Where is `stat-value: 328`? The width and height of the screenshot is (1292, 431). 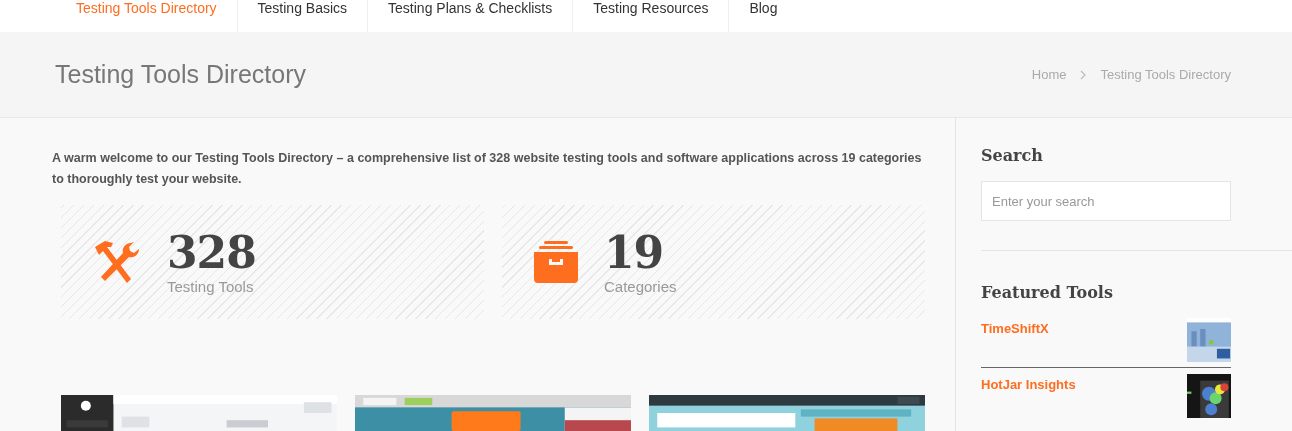 stat-value: 328 is located at coordinates (211, 252).